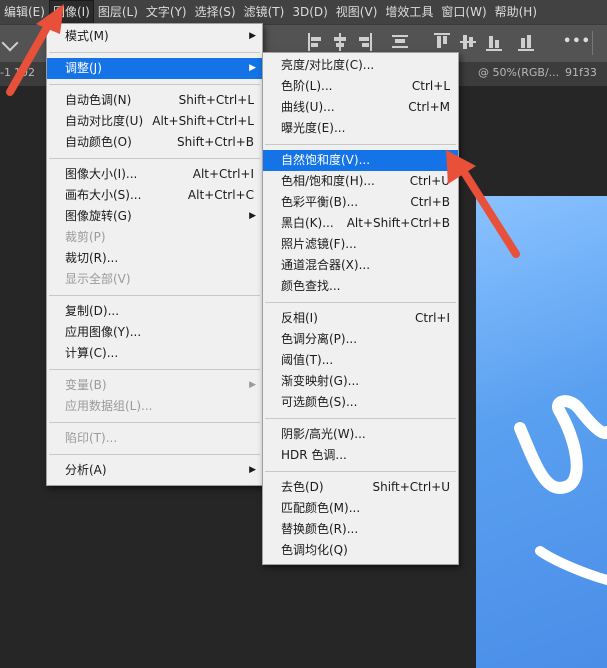 The image size is (607, 668). Describe the element at coordinates (592, 43) in the screenshot. I see `options-divider` at that location.